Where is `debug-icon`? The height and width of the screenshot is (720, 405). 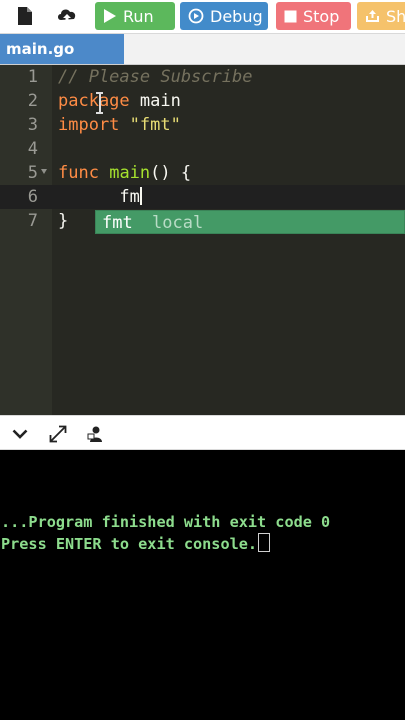
debug-icon is located at coordinates (196, 16).